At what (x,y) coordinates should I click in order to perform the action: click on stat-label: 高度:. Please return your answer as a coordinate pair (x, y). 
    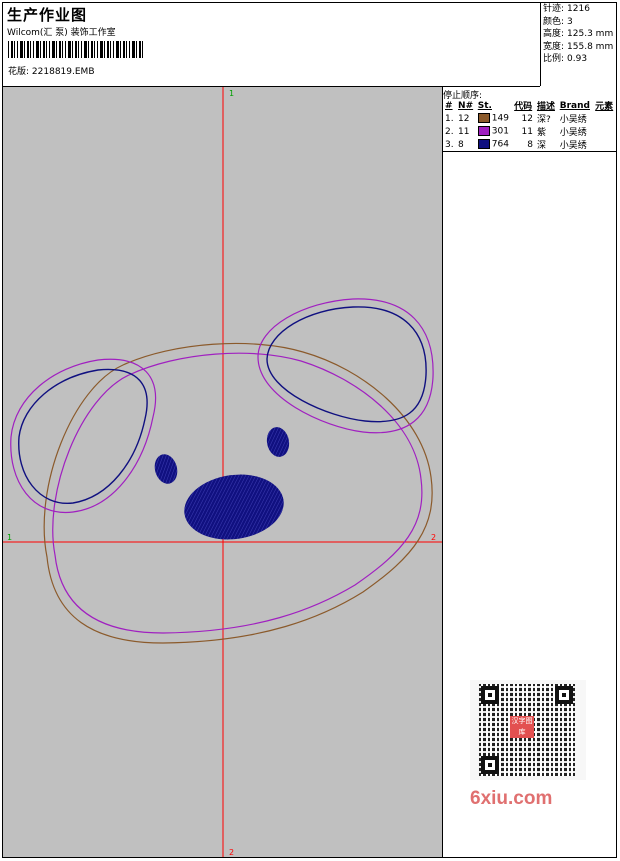
    Looking at the image, I should click on (554, 34).